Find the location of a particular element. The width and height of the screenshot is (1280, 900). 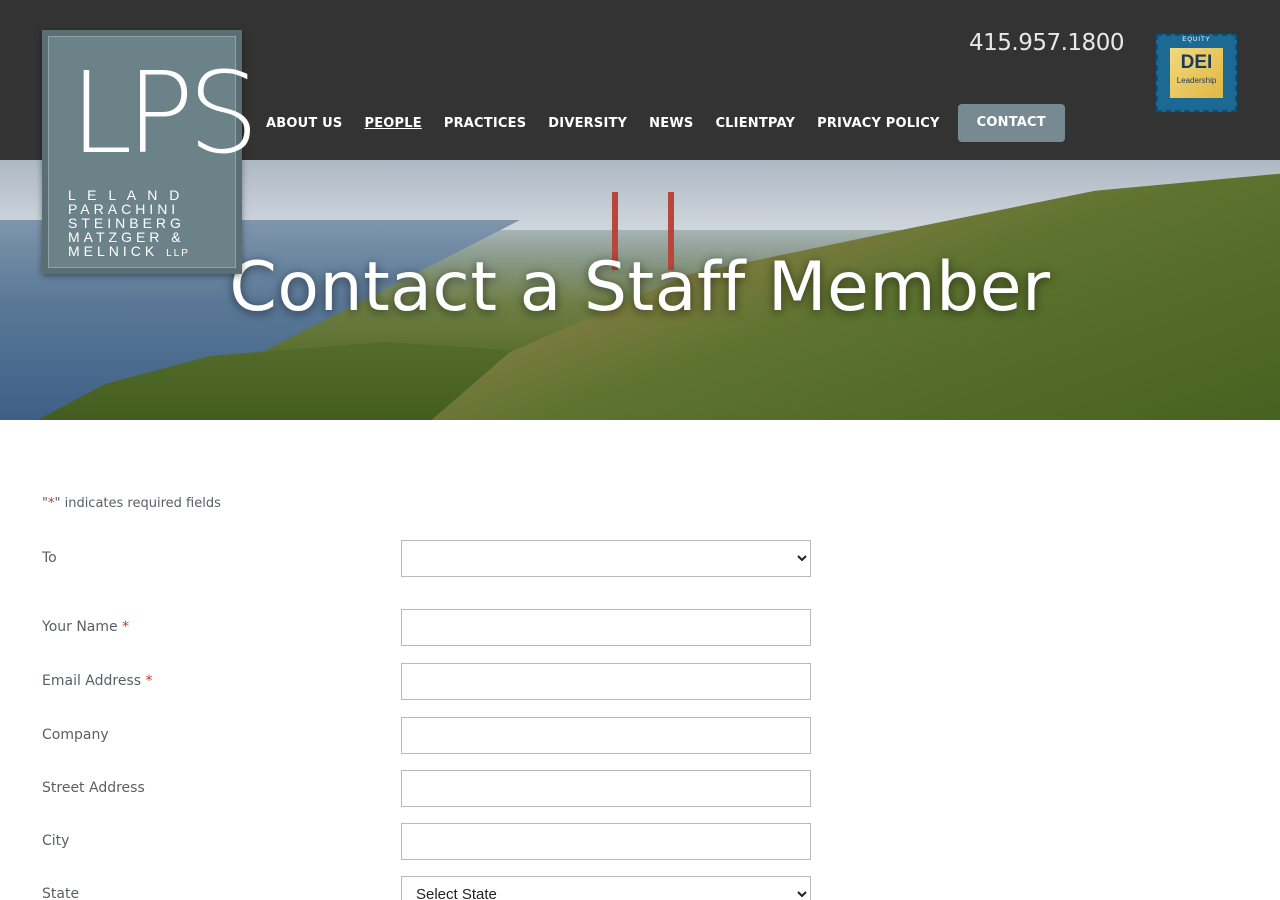

name-label: Your Name * is located at coordinates (85, 627).